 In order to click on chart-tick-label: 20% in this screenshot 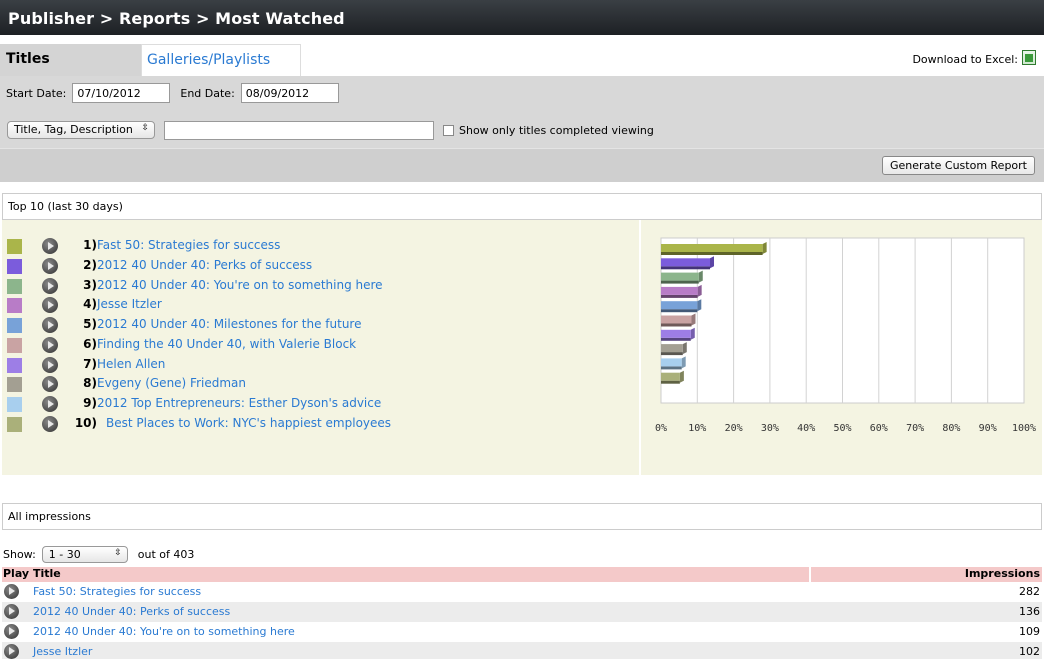, I will do `click(734, 428)`.